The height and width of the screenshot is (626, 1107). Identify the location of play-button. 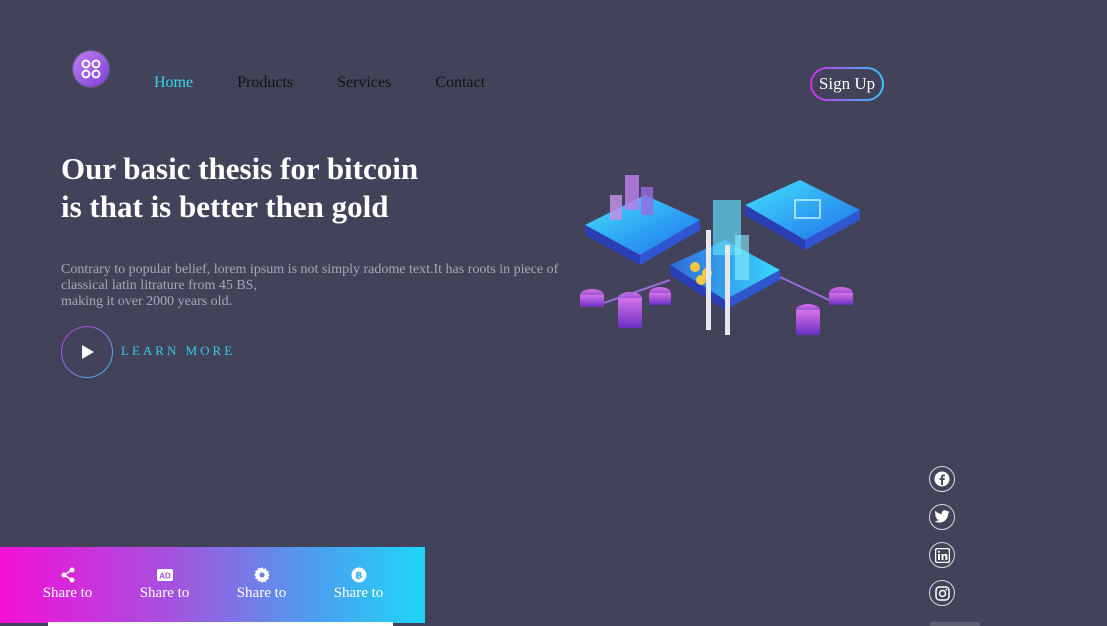
(87, 352).